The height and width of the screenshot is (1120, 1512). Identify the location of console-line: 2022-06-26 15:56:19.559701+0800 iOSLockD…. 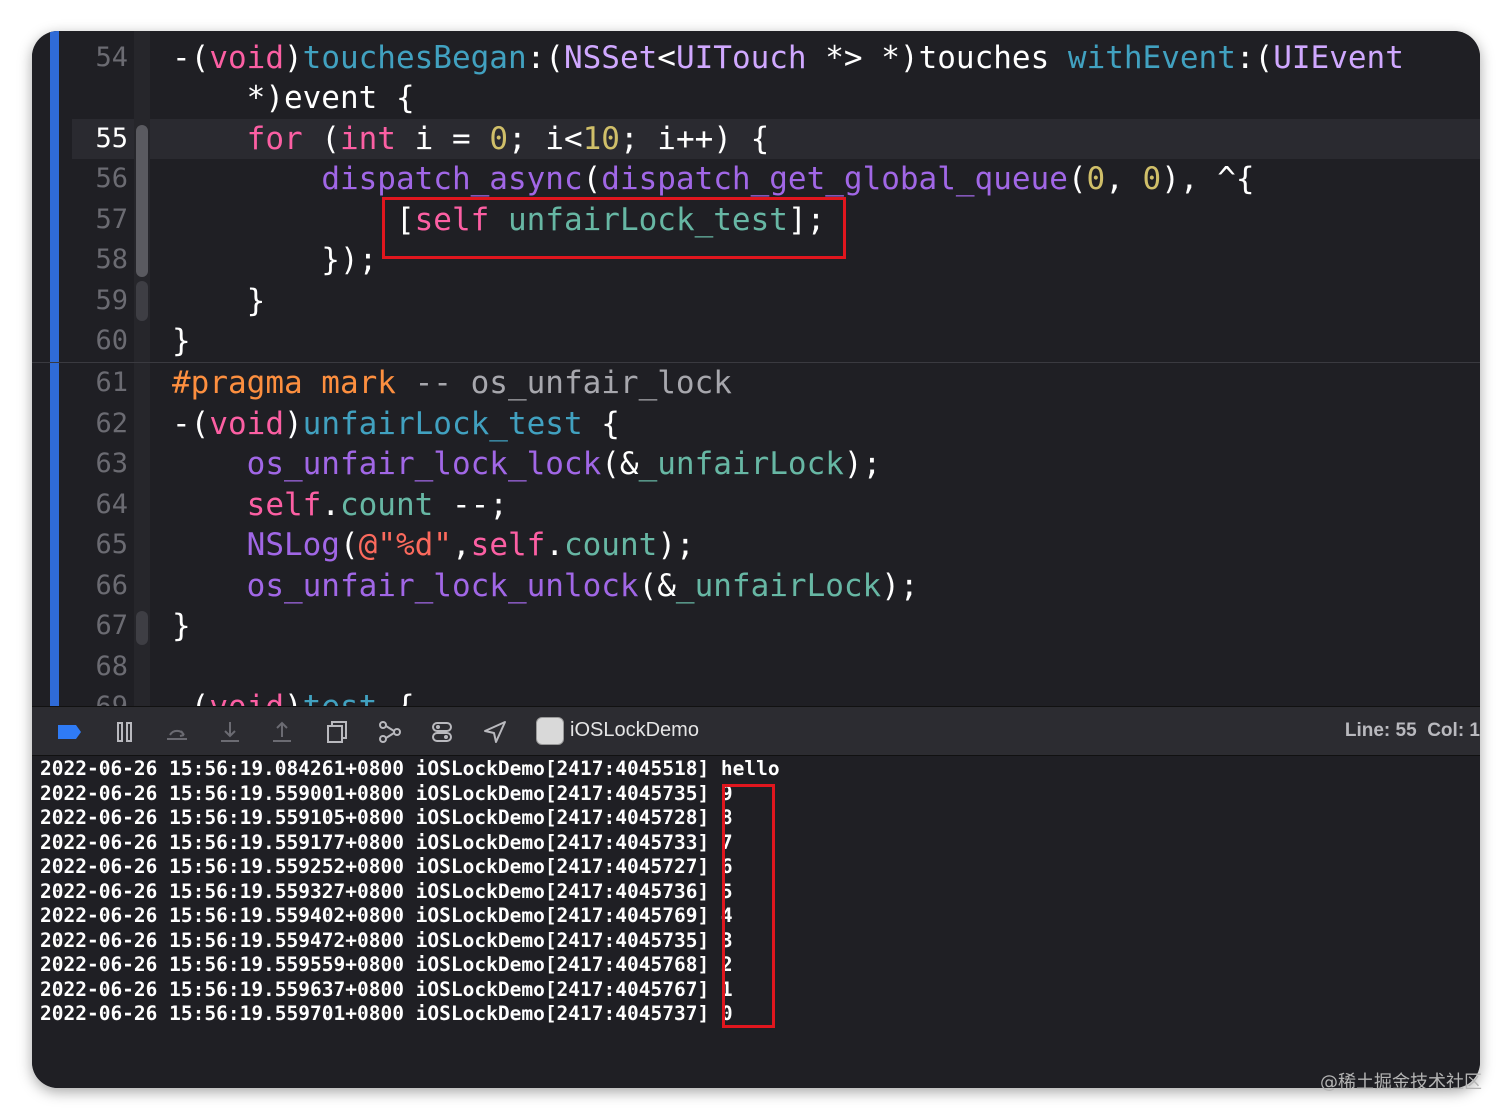
(386, 1013).